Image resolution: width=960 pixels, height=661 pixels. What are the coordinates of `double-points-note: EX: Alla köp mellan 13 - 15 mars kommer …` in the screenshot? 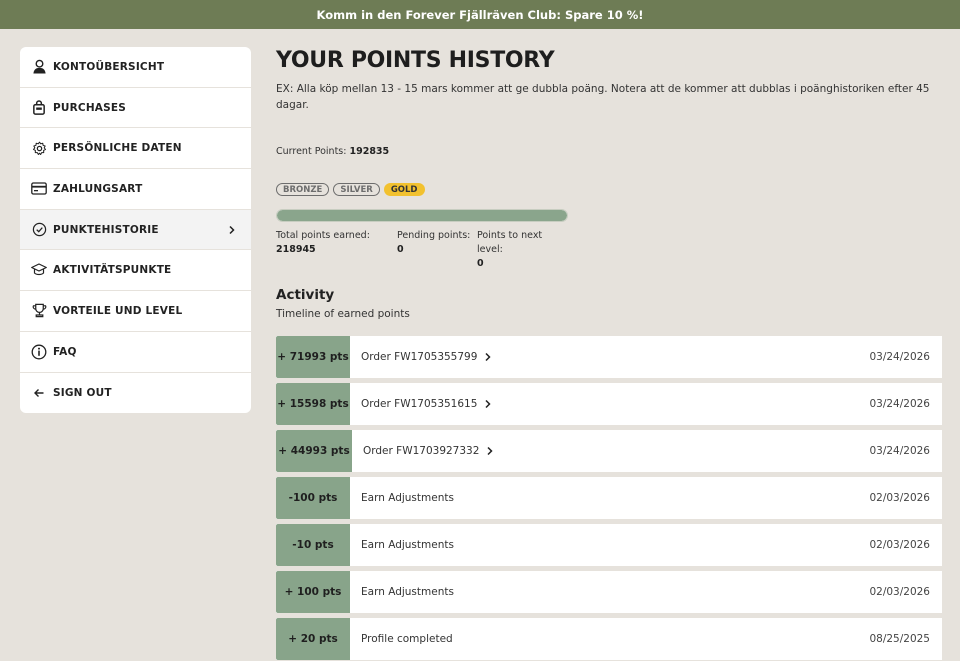 It's located at (603, 97).